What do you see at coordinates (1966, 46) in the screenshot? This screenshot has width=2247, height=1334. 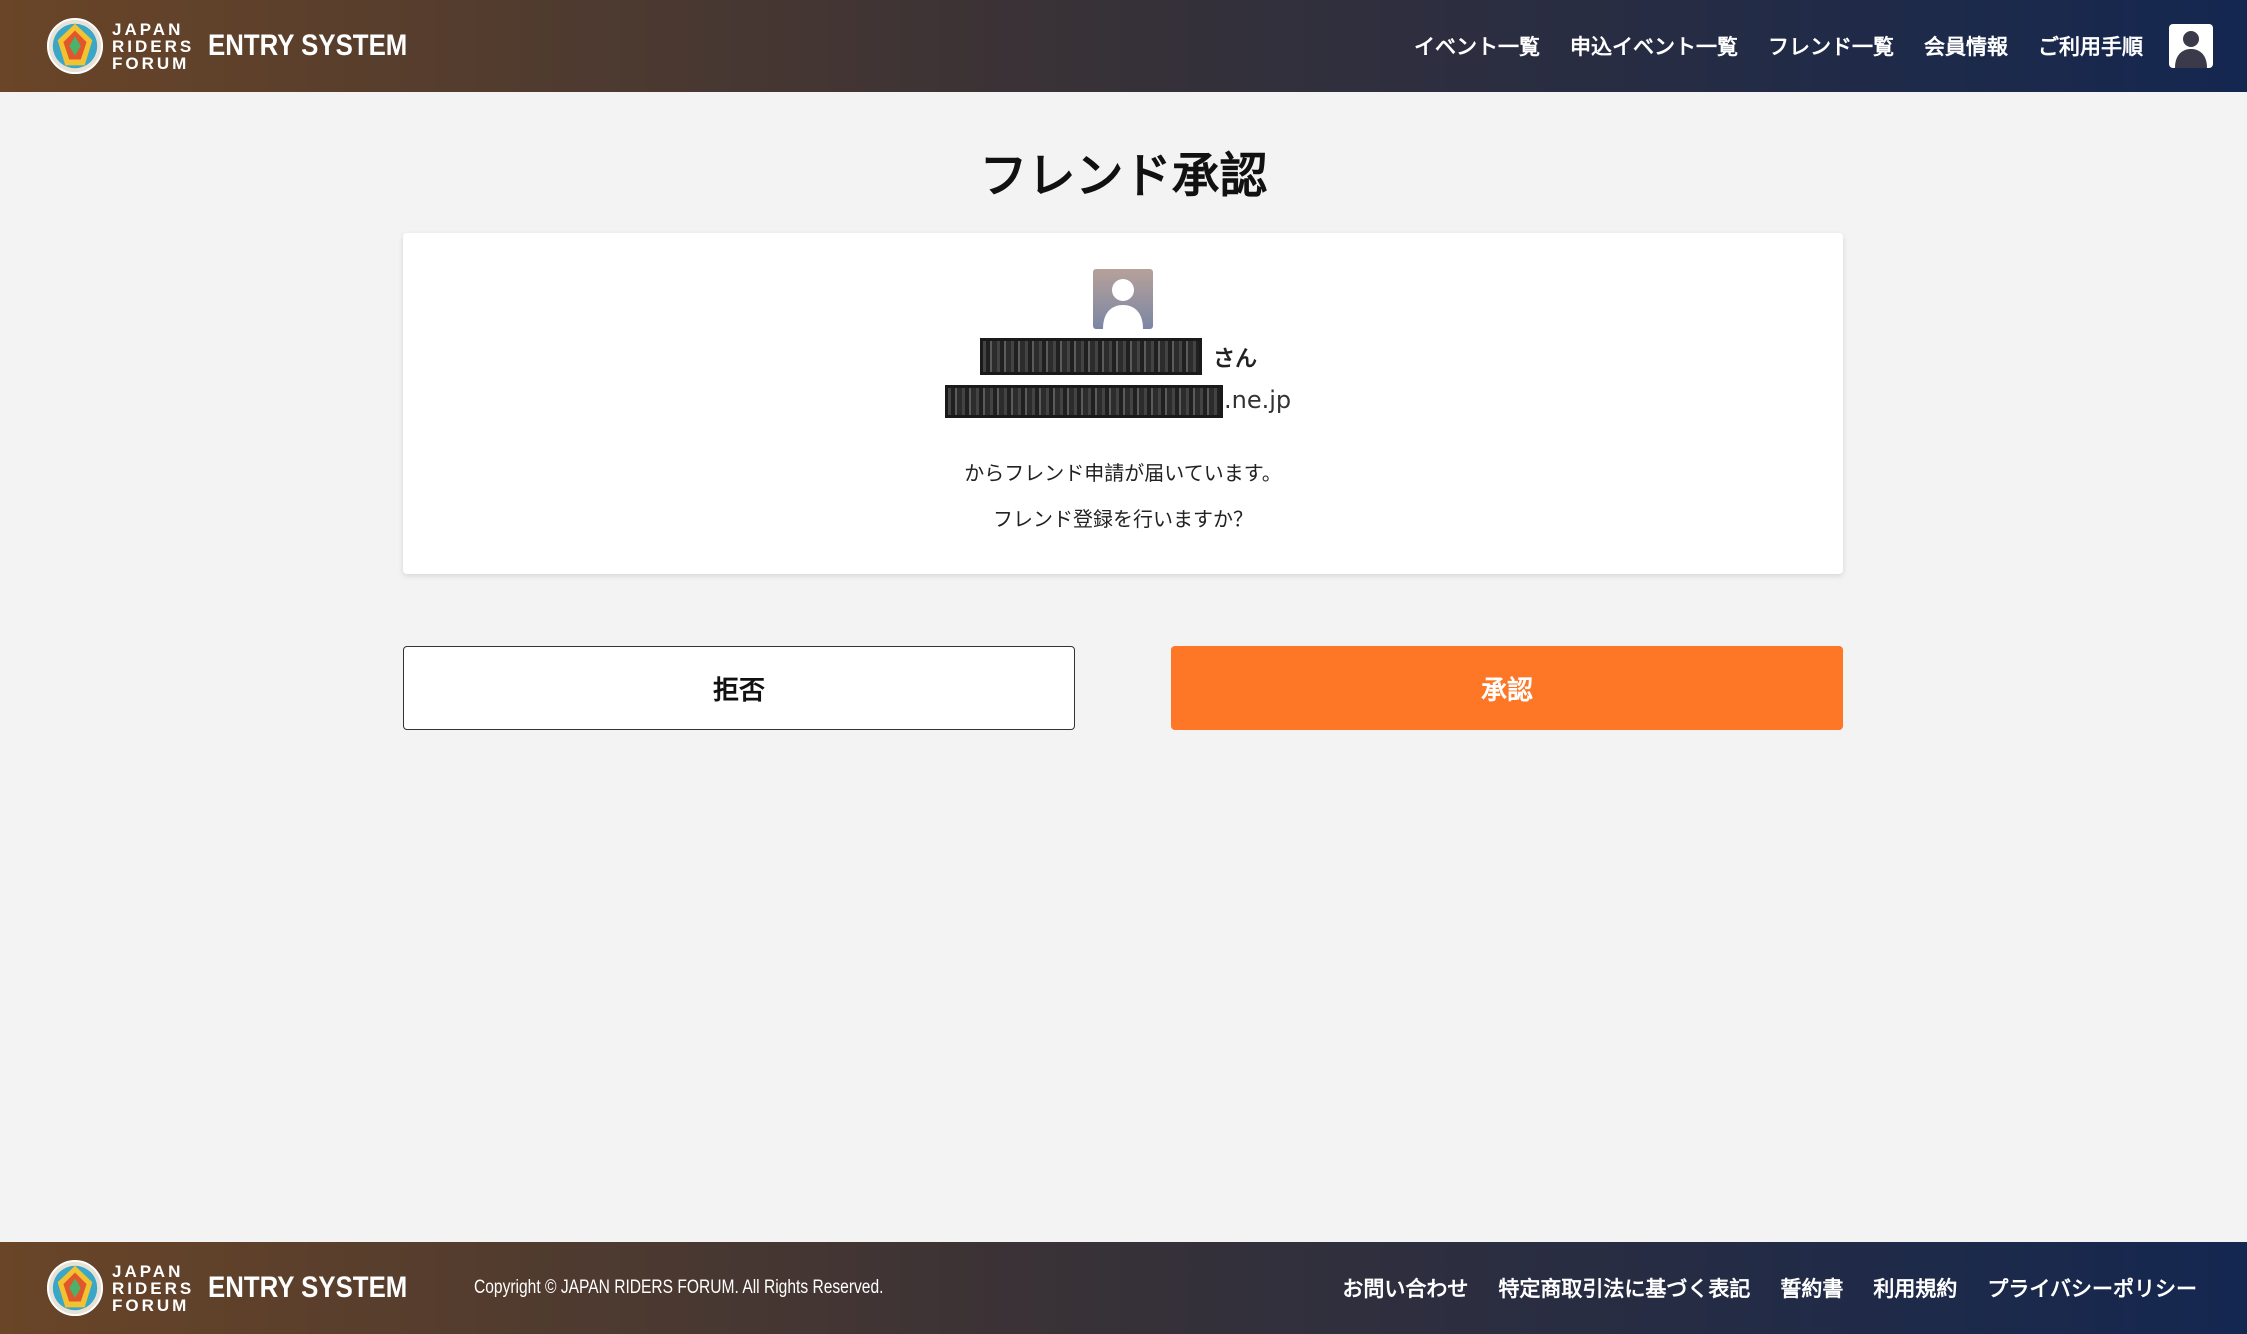 I see `nav-member-info: 会員情報` at bounding box center [1966, 46].